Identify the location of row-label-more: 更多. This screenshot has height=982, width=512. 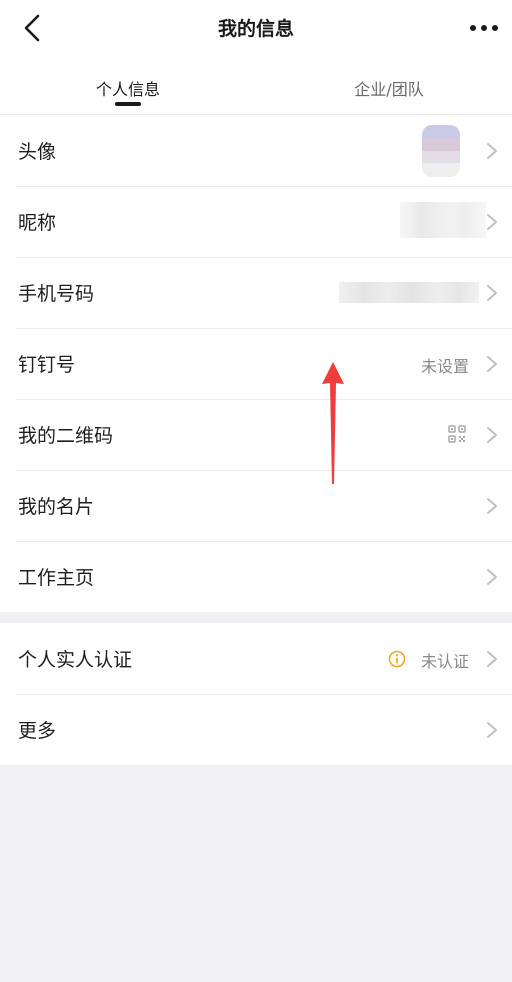
(37, 731).